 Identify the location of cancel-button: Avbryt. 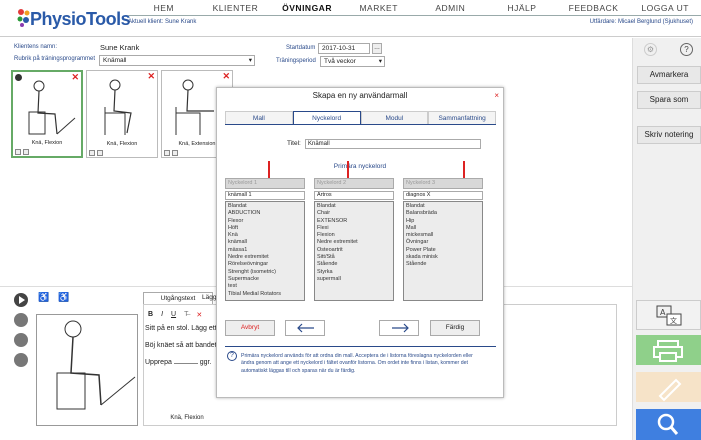
(250, 328).